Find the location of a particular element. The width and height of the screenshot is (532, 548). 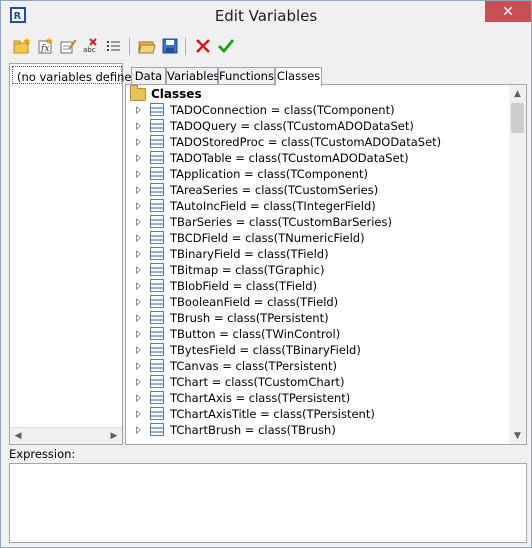

new-variable-icon: fx ✱ is located at coordinates (45, 46).